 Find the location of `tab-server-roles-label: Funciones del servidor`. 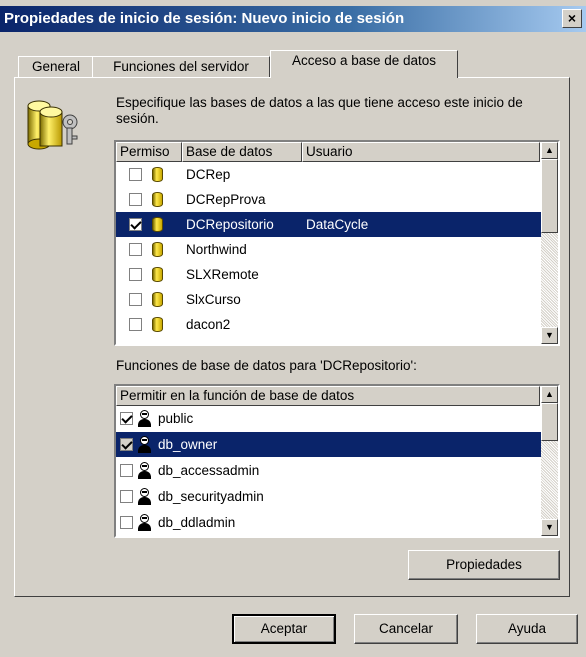

tab-server-roles-label: Funciones del servidor is located at coordinates (181, 66).